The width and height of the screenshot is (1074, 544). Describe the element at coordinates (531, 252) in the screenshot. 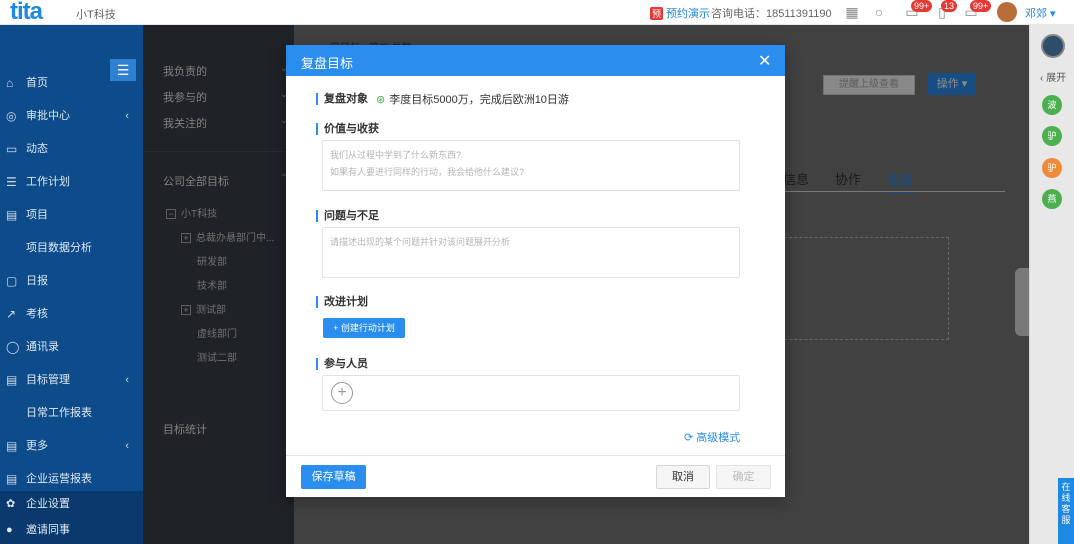

I see `problem-textarea: 请描述出现的某个问题并针对该问题展开分析` at that location.